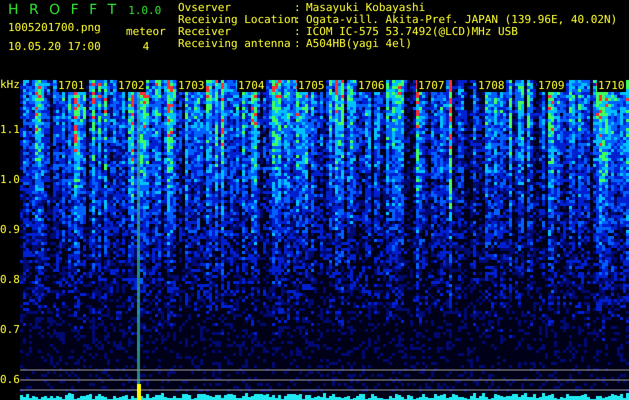  I want to click on info-label: Receiver, so click(204, 32).